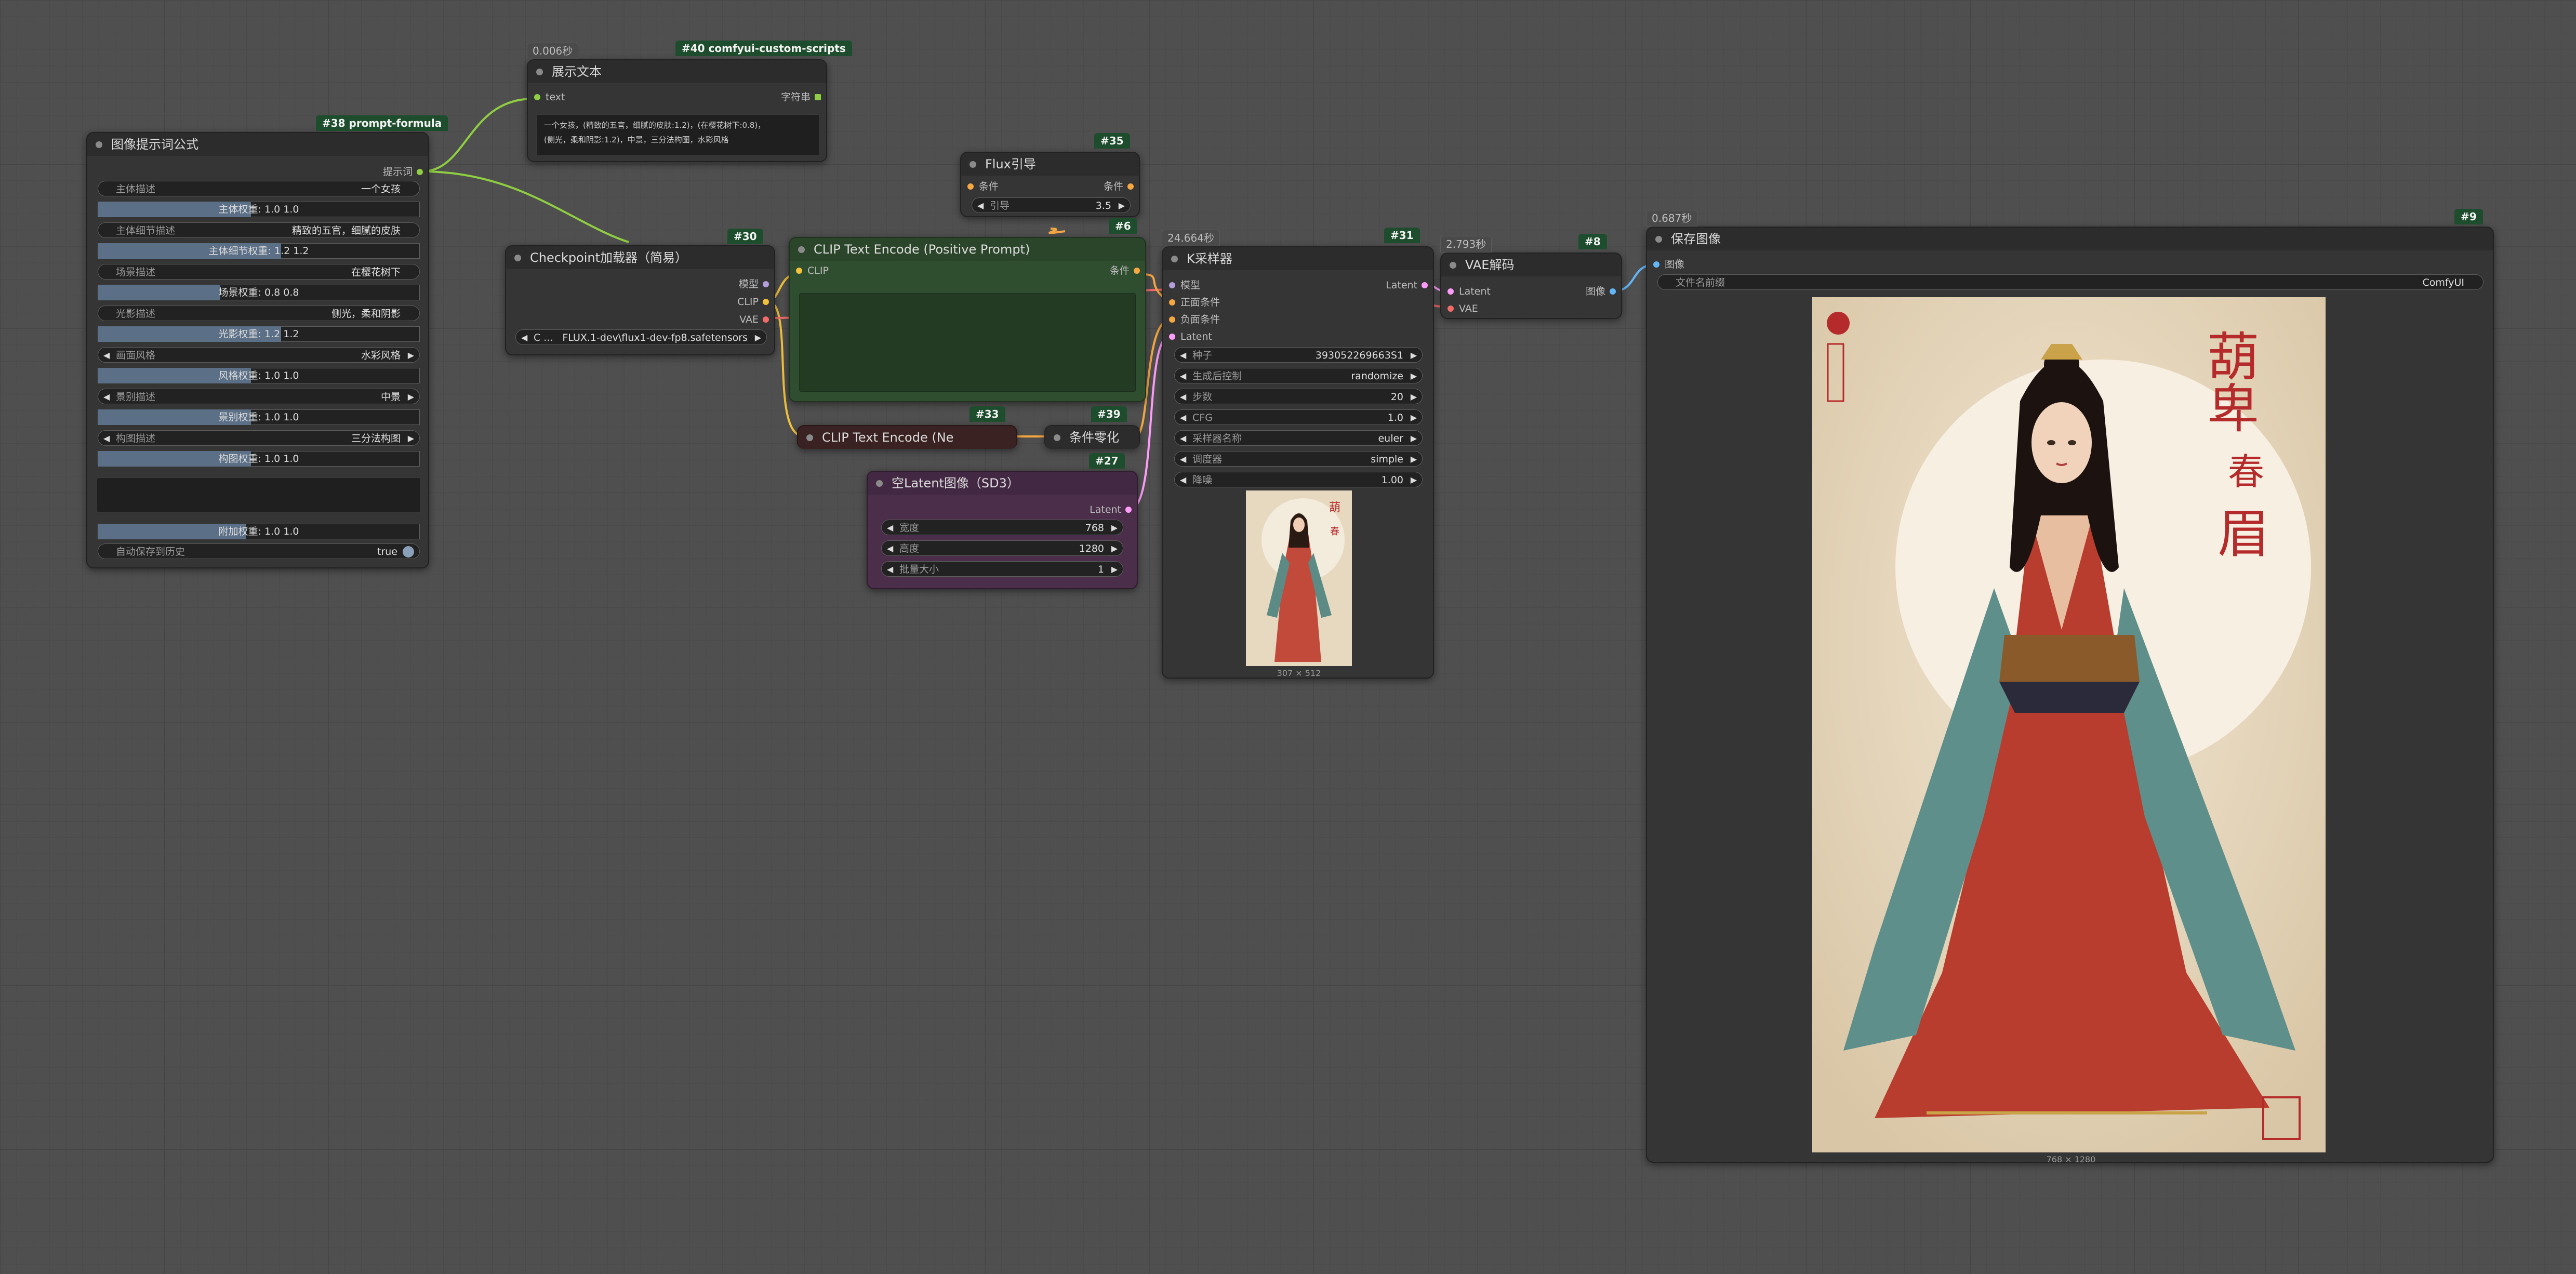 This screenshot has width=2576, height=1274. What do you see at coordinates (1299, 479) in the screenshot?
I see `param-widget: ◀ 降噪 1.00 ▶` at bounding box center [1299, 479].